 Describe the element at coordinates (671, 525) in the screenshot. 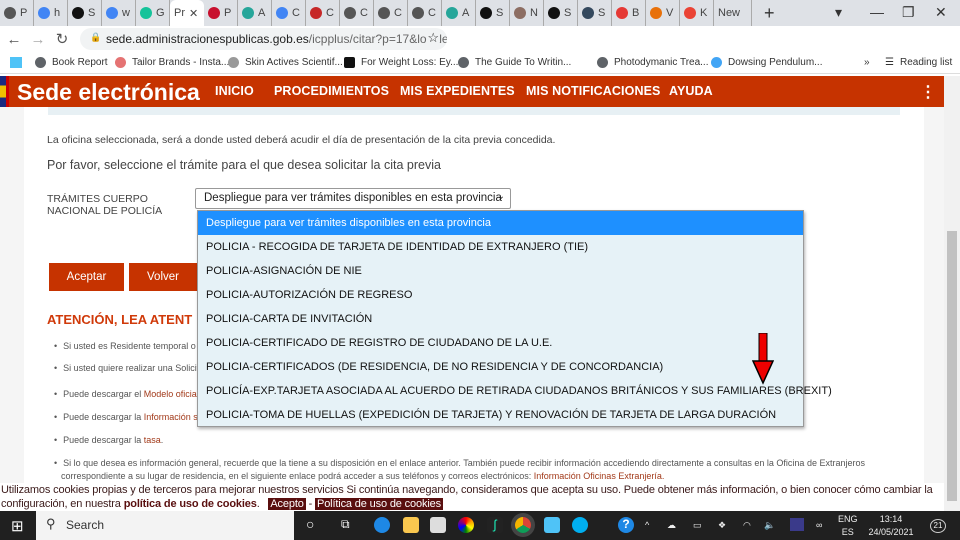

I see `onedrive-icon: ☁` at that location.